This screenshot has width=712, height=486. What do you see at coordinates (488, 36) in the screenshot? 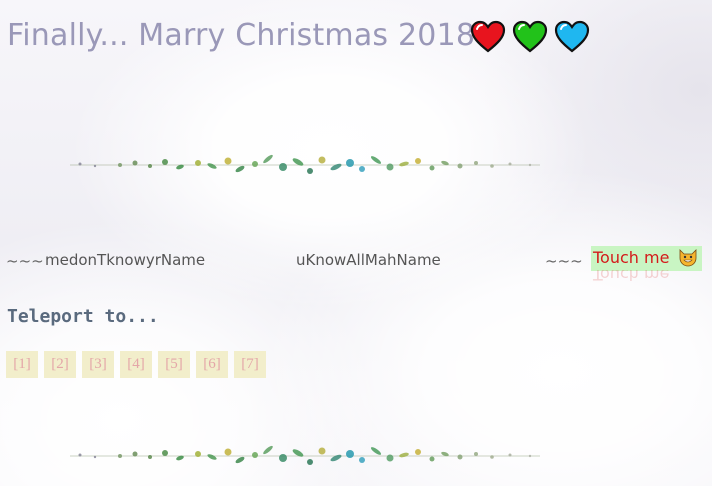
I see `red-heart-icon` at bounding box center [488, 36].